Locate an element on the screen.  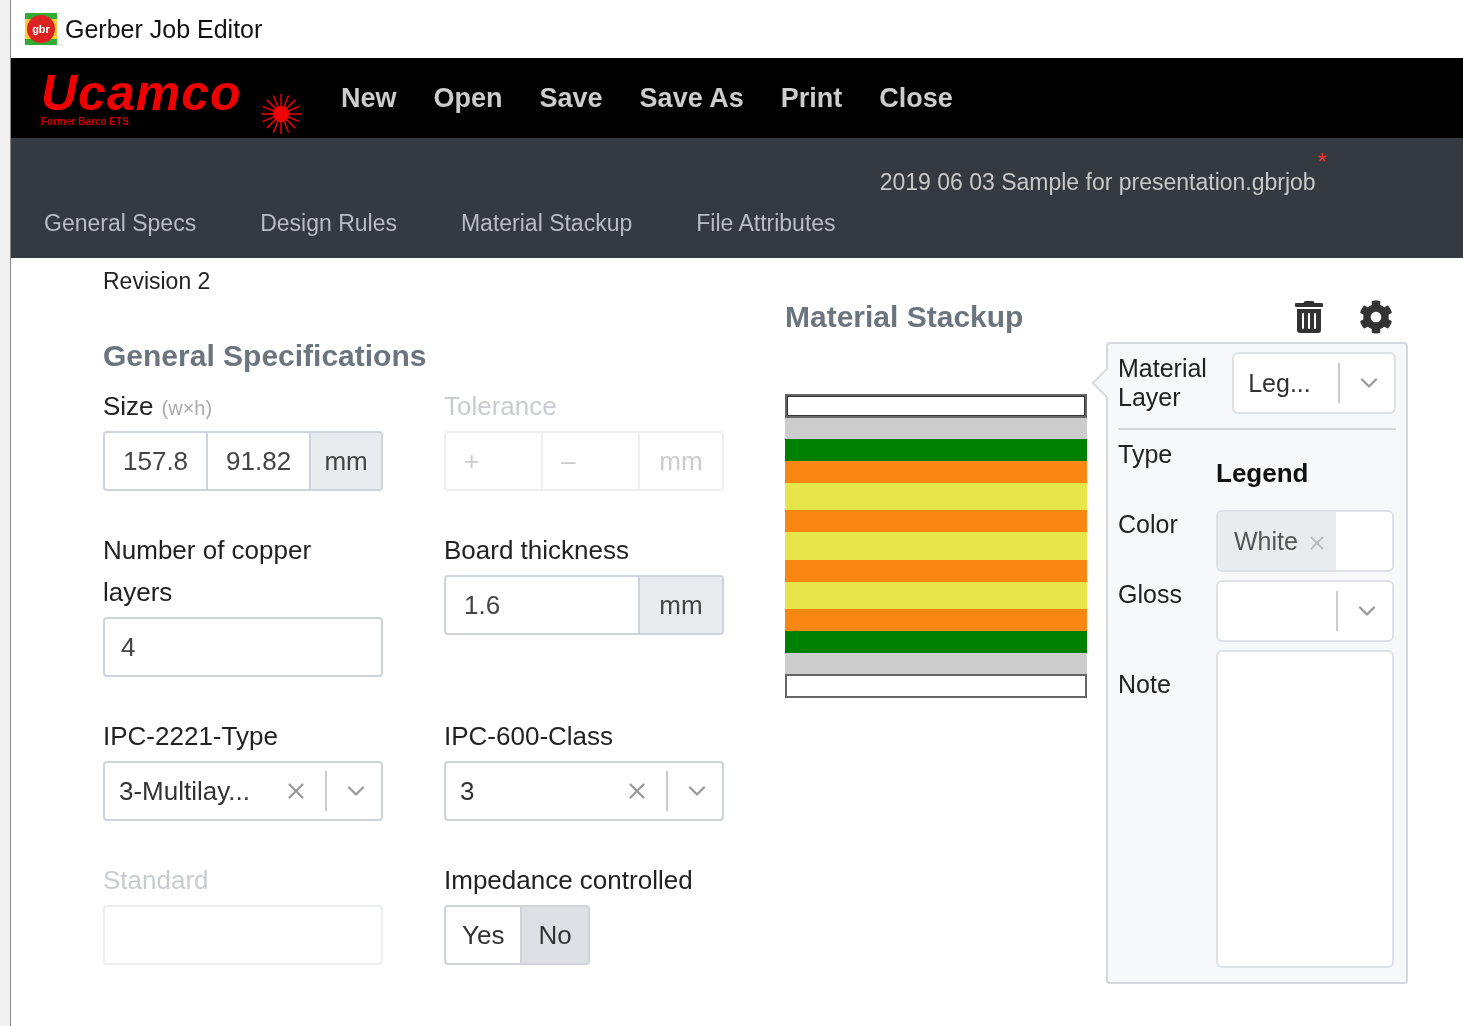
toggle-button: Yes is located at coordinates (483, 935).